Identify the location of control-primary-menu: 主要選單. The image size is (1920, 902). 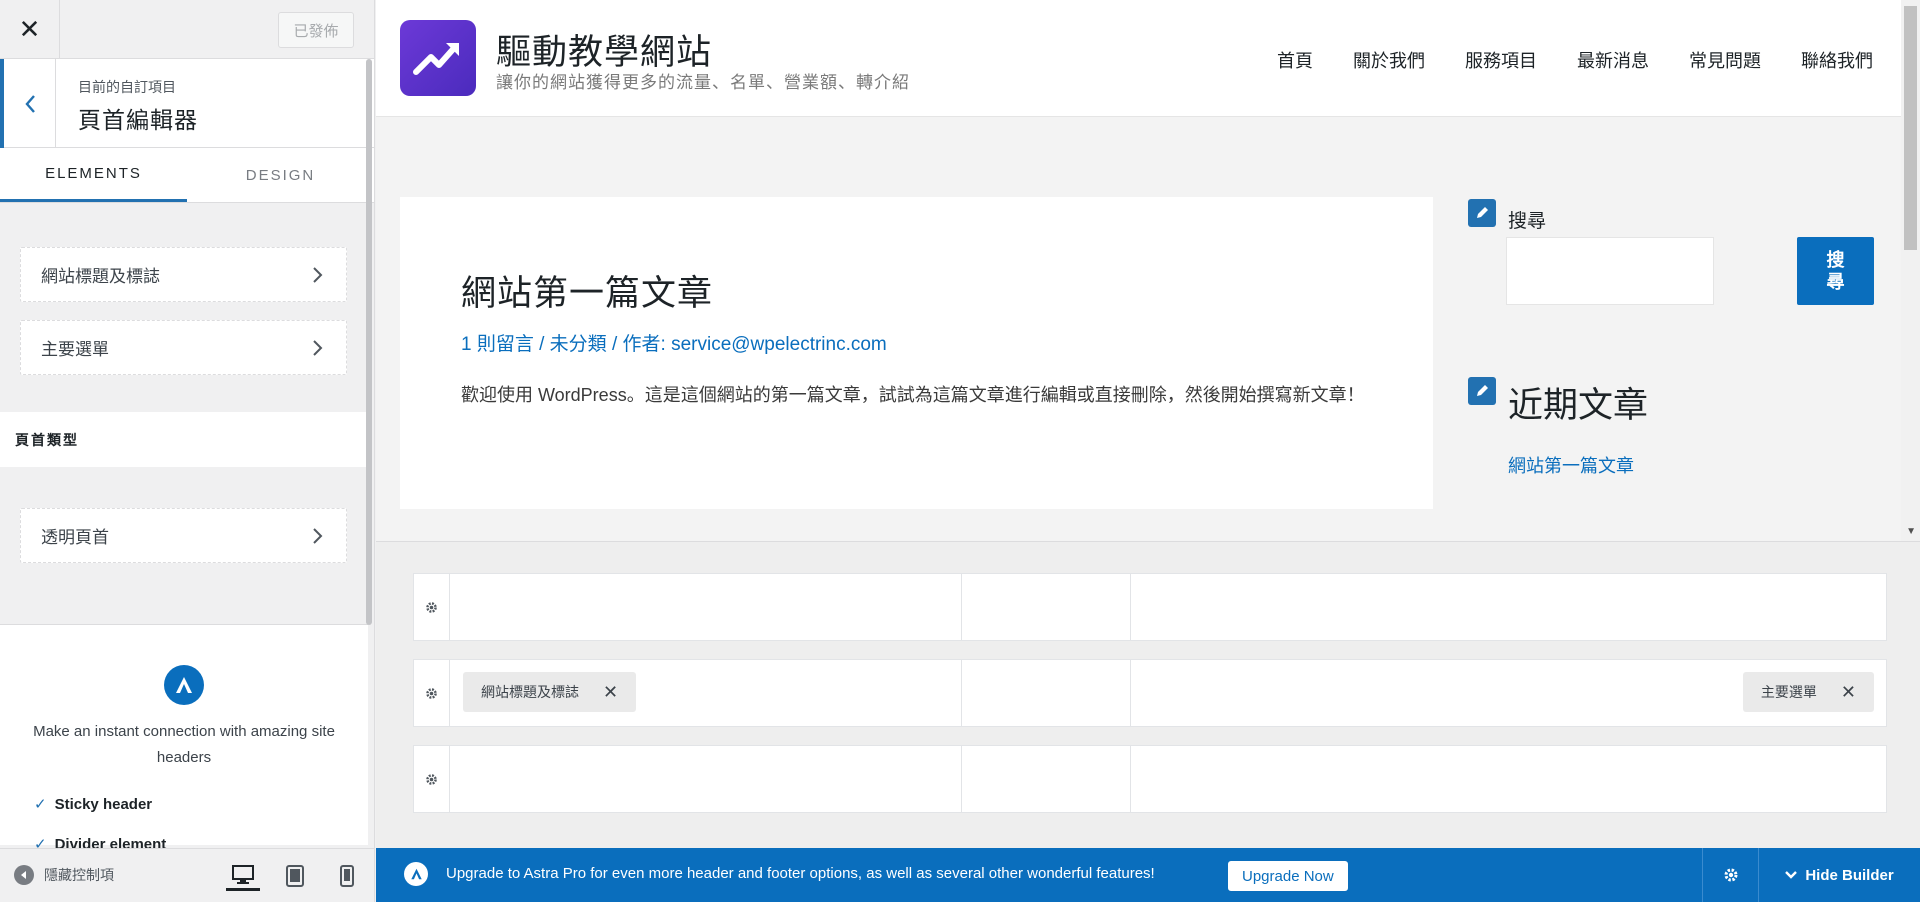
(183, 347).